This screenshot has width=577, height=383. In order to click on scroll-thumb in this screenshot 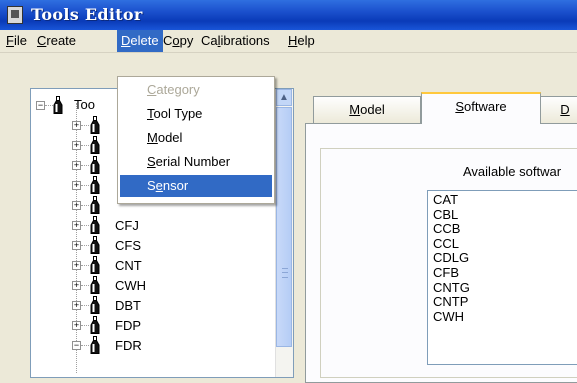, I will do `click(284, 227)`.